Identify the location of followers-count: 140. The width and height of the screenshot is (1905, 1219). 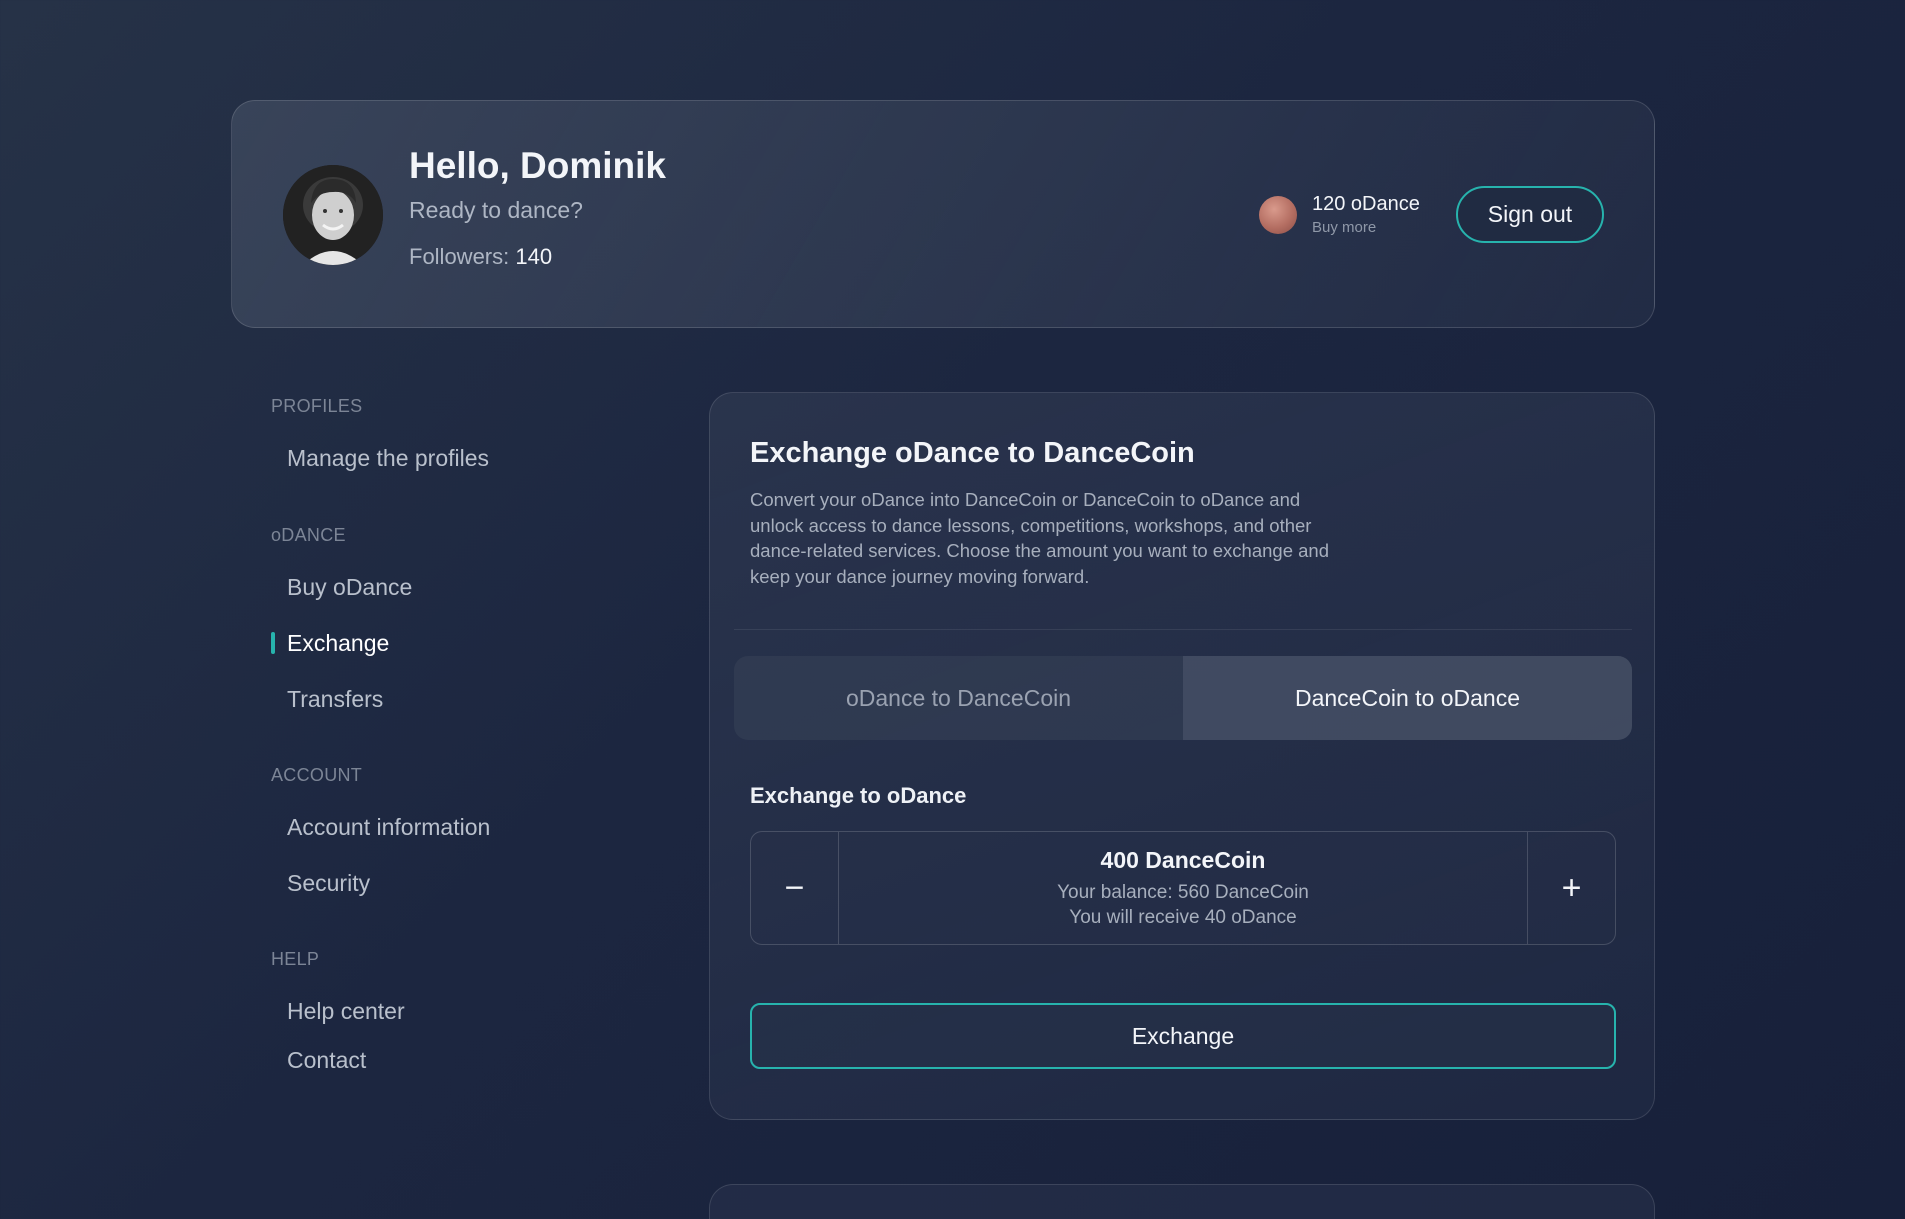
(534, 256).